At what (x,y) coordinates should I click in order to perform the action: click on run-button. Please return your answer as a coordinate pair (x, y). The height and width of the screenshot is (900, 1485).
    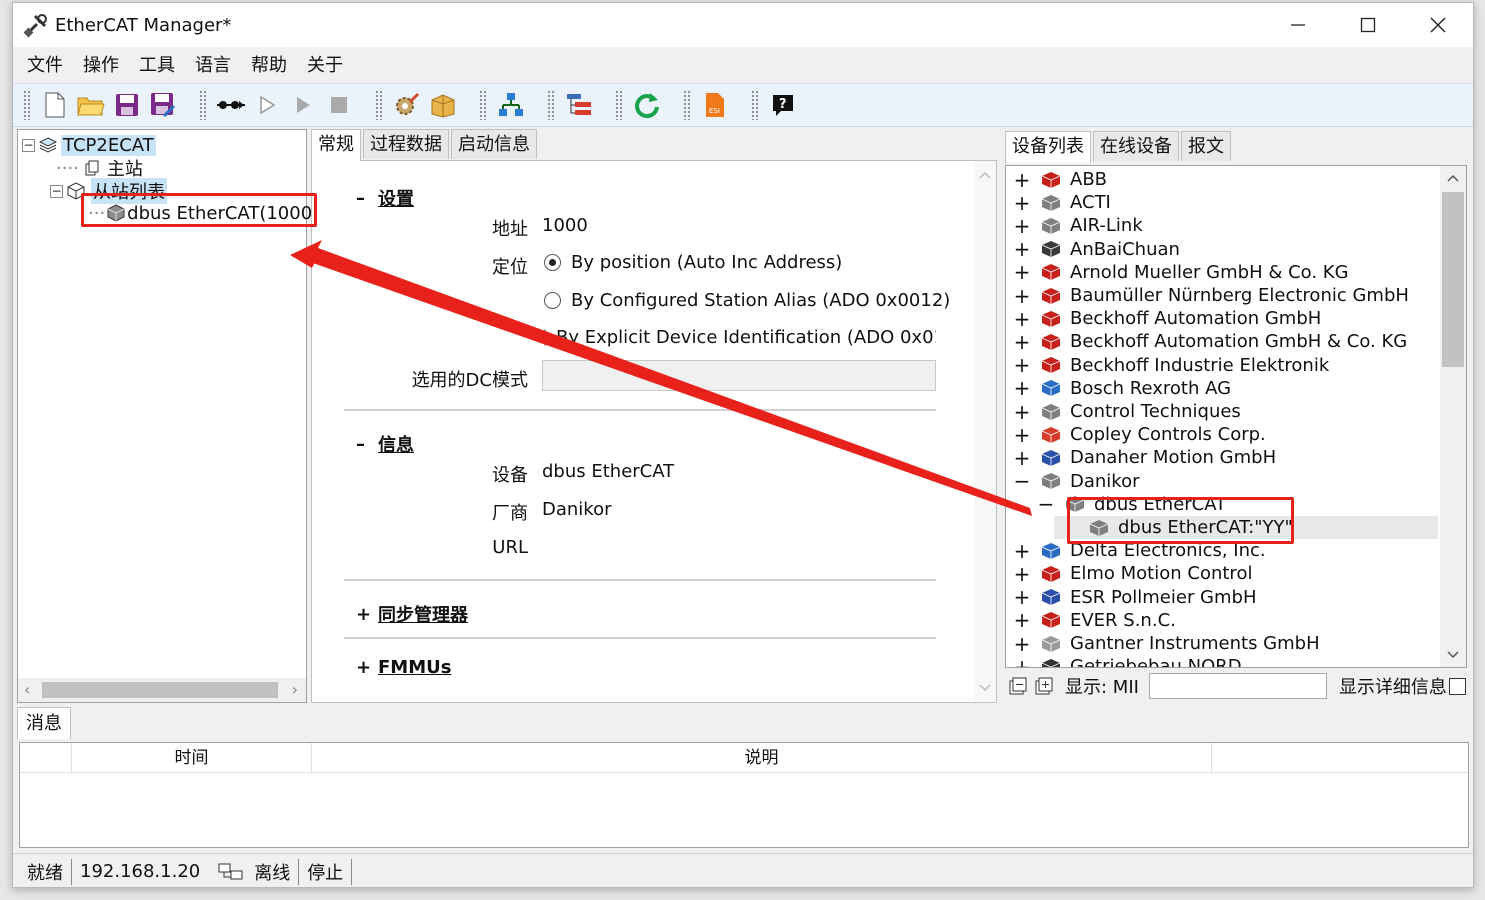
    Looking at the image, I should click on (303, 105).